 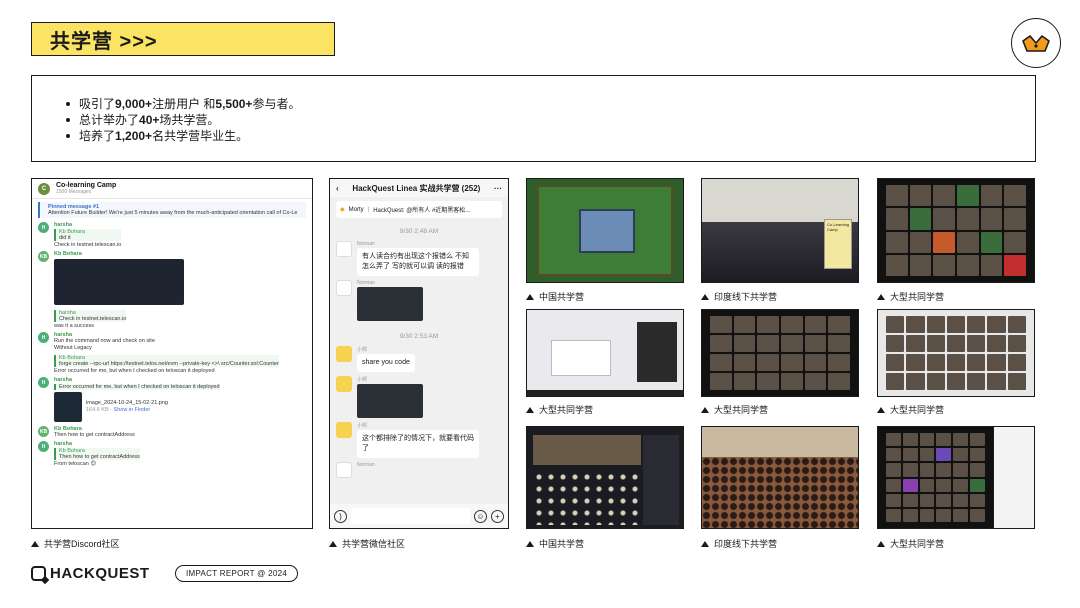 What do you see at coordinates (739, 543) in the screenshot?
I see `caption-r3c2: 印度线下共学营` at bounding box center [739, 543].